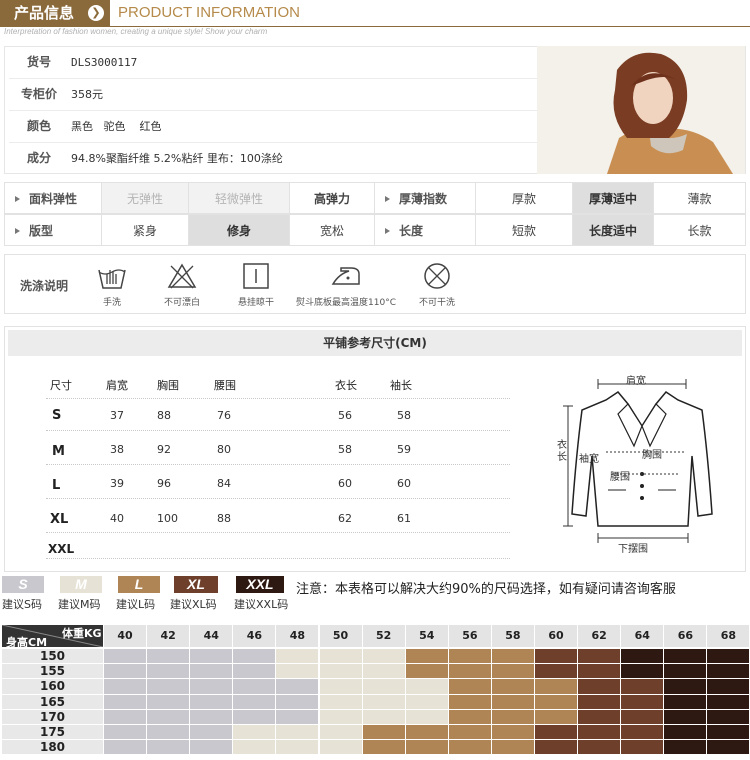 The image size is (750, 760). Describe the element at coordinates (636, 381) in the screenshot. I see `diagram-label-shoulder: 肩宽` at that location.